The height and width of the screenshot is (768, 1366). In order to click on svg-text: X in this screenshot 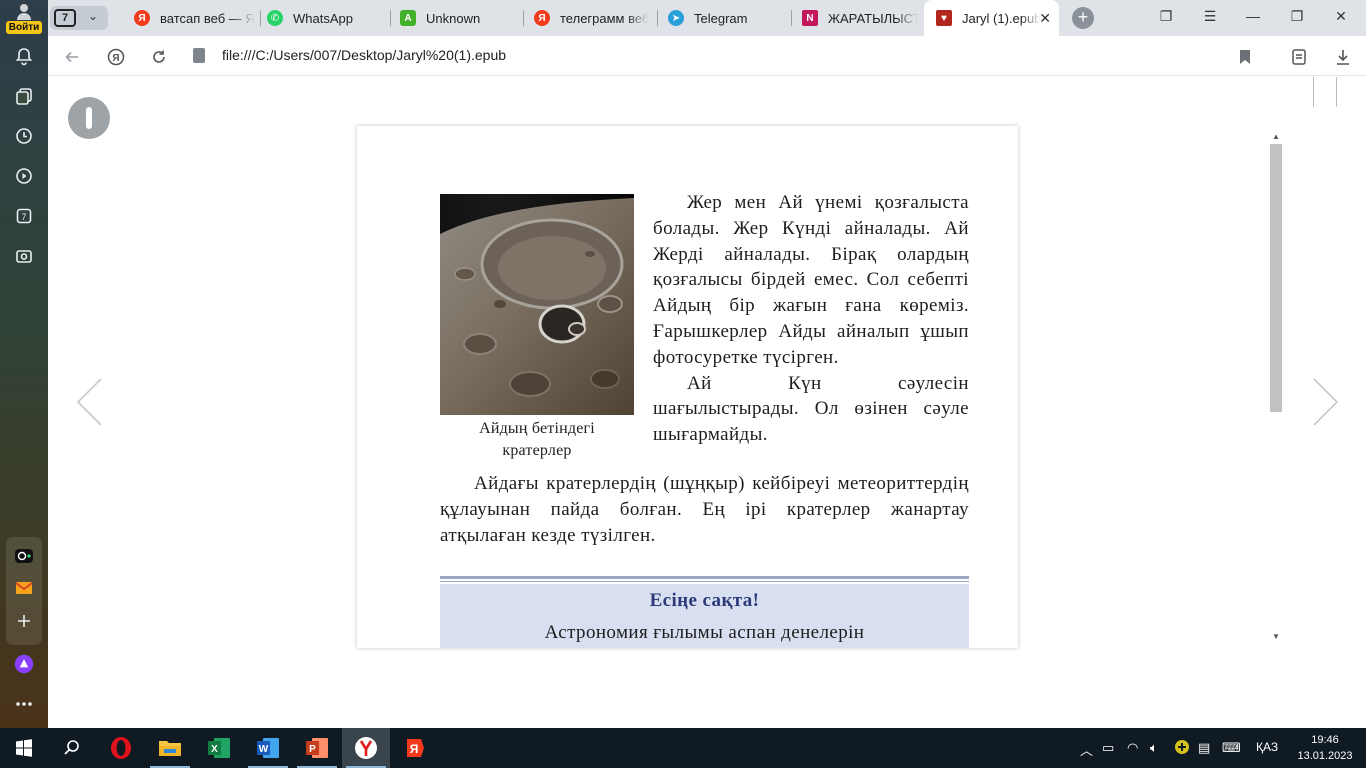, I will do `click(214, 749)`.